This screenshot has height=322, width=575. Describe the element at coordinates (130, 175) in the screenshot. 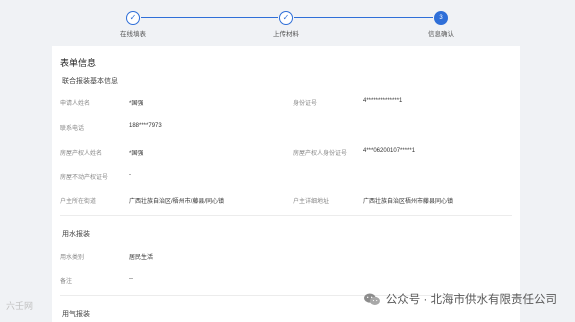

I see `property-cert-value: -` at that location.